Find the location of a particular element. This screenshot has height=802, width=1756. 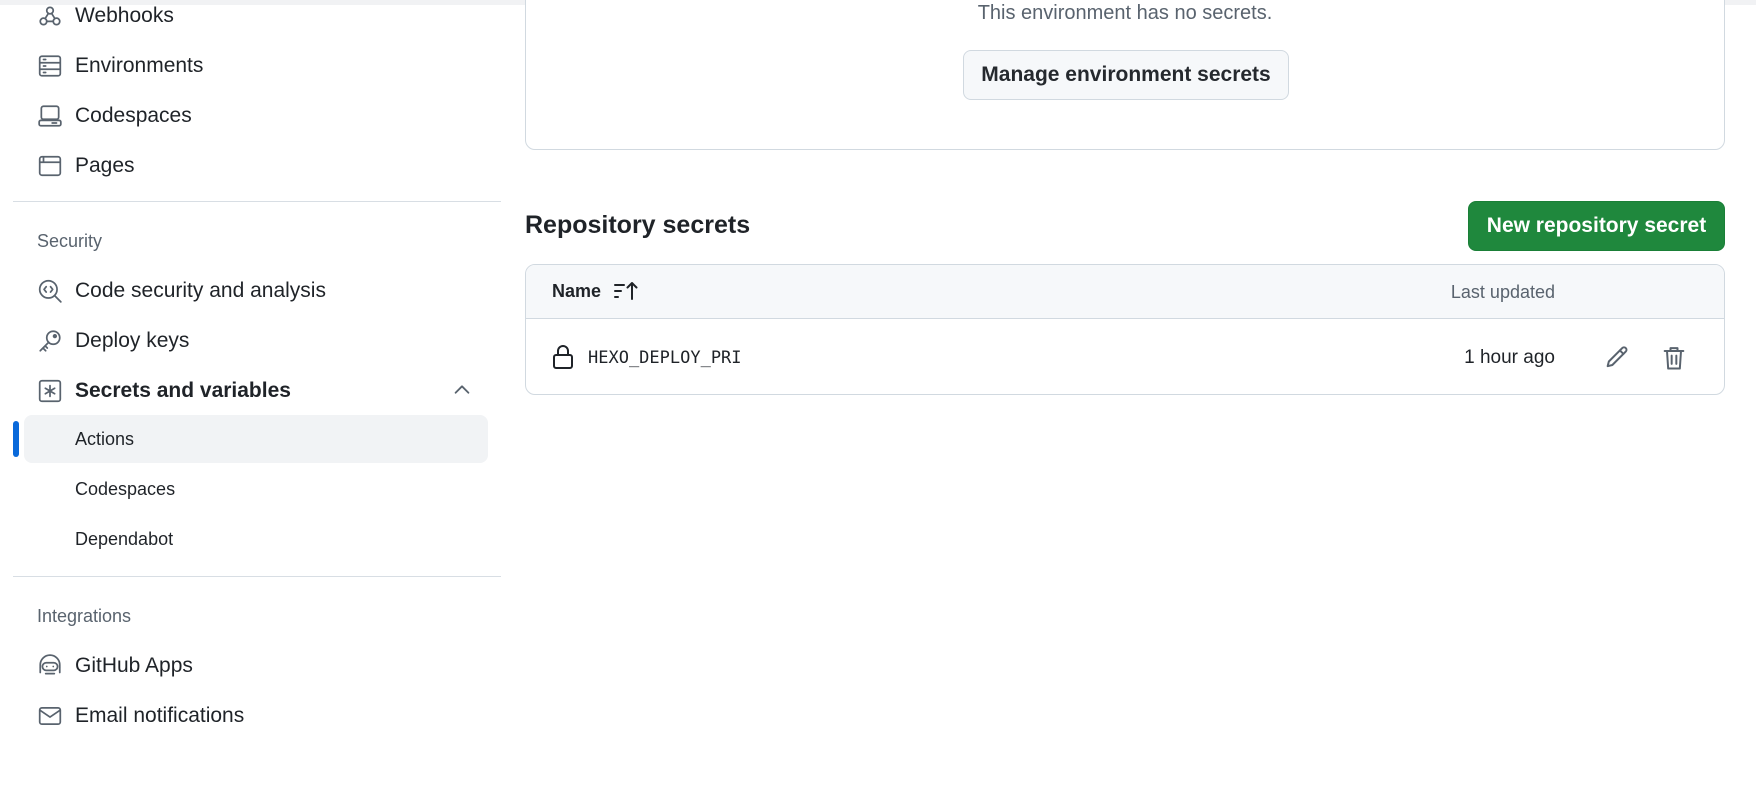

sidebar-item-label: Secrets and variables is located at coordinates (183, 390).